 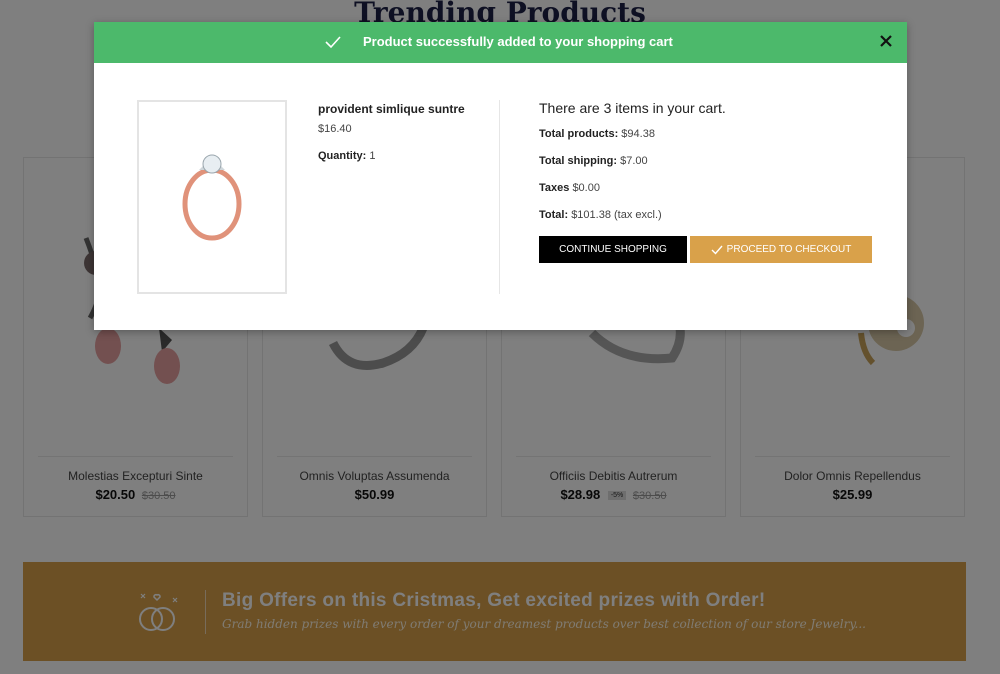 I want to click on product-price: $16.40, so click(x=335, y=129).